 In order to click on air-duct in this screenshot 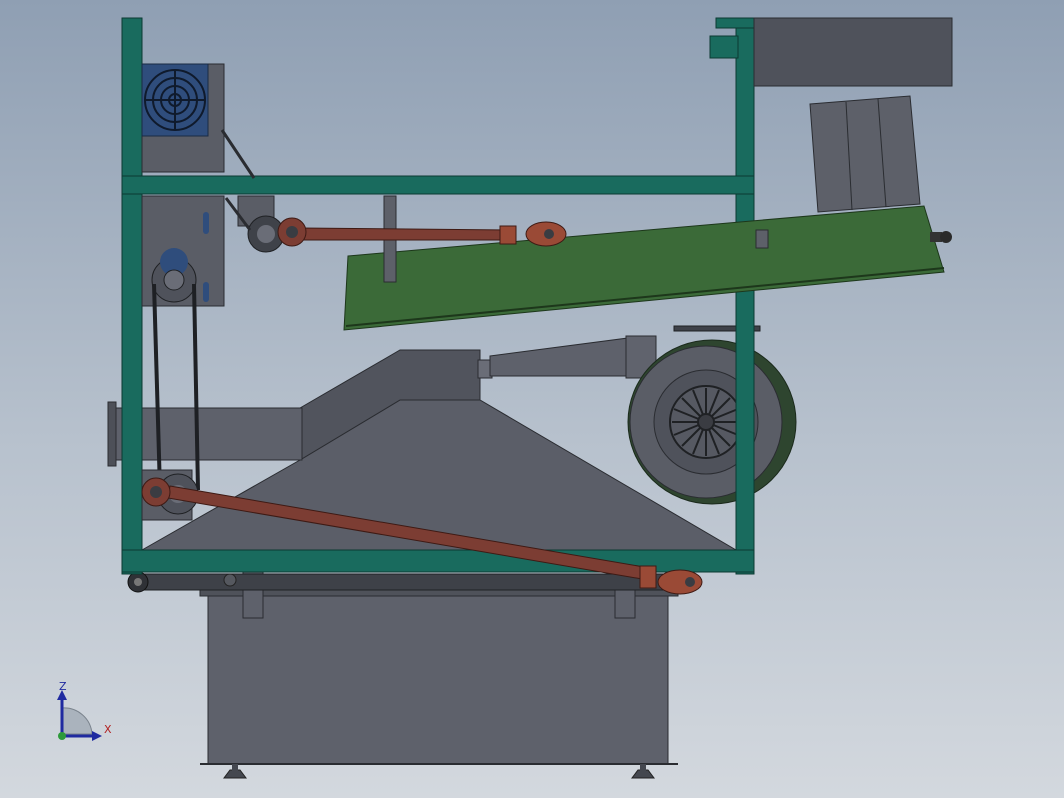, I will do `click(567, 357)`.